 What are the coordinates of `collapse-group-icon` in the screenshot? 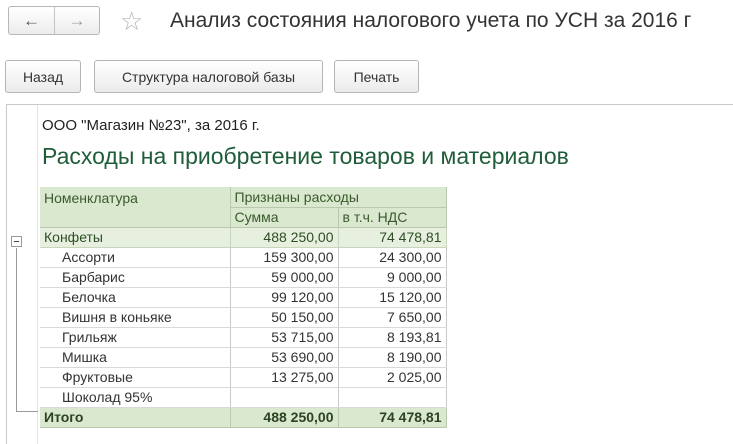 It's located at (16, 241).